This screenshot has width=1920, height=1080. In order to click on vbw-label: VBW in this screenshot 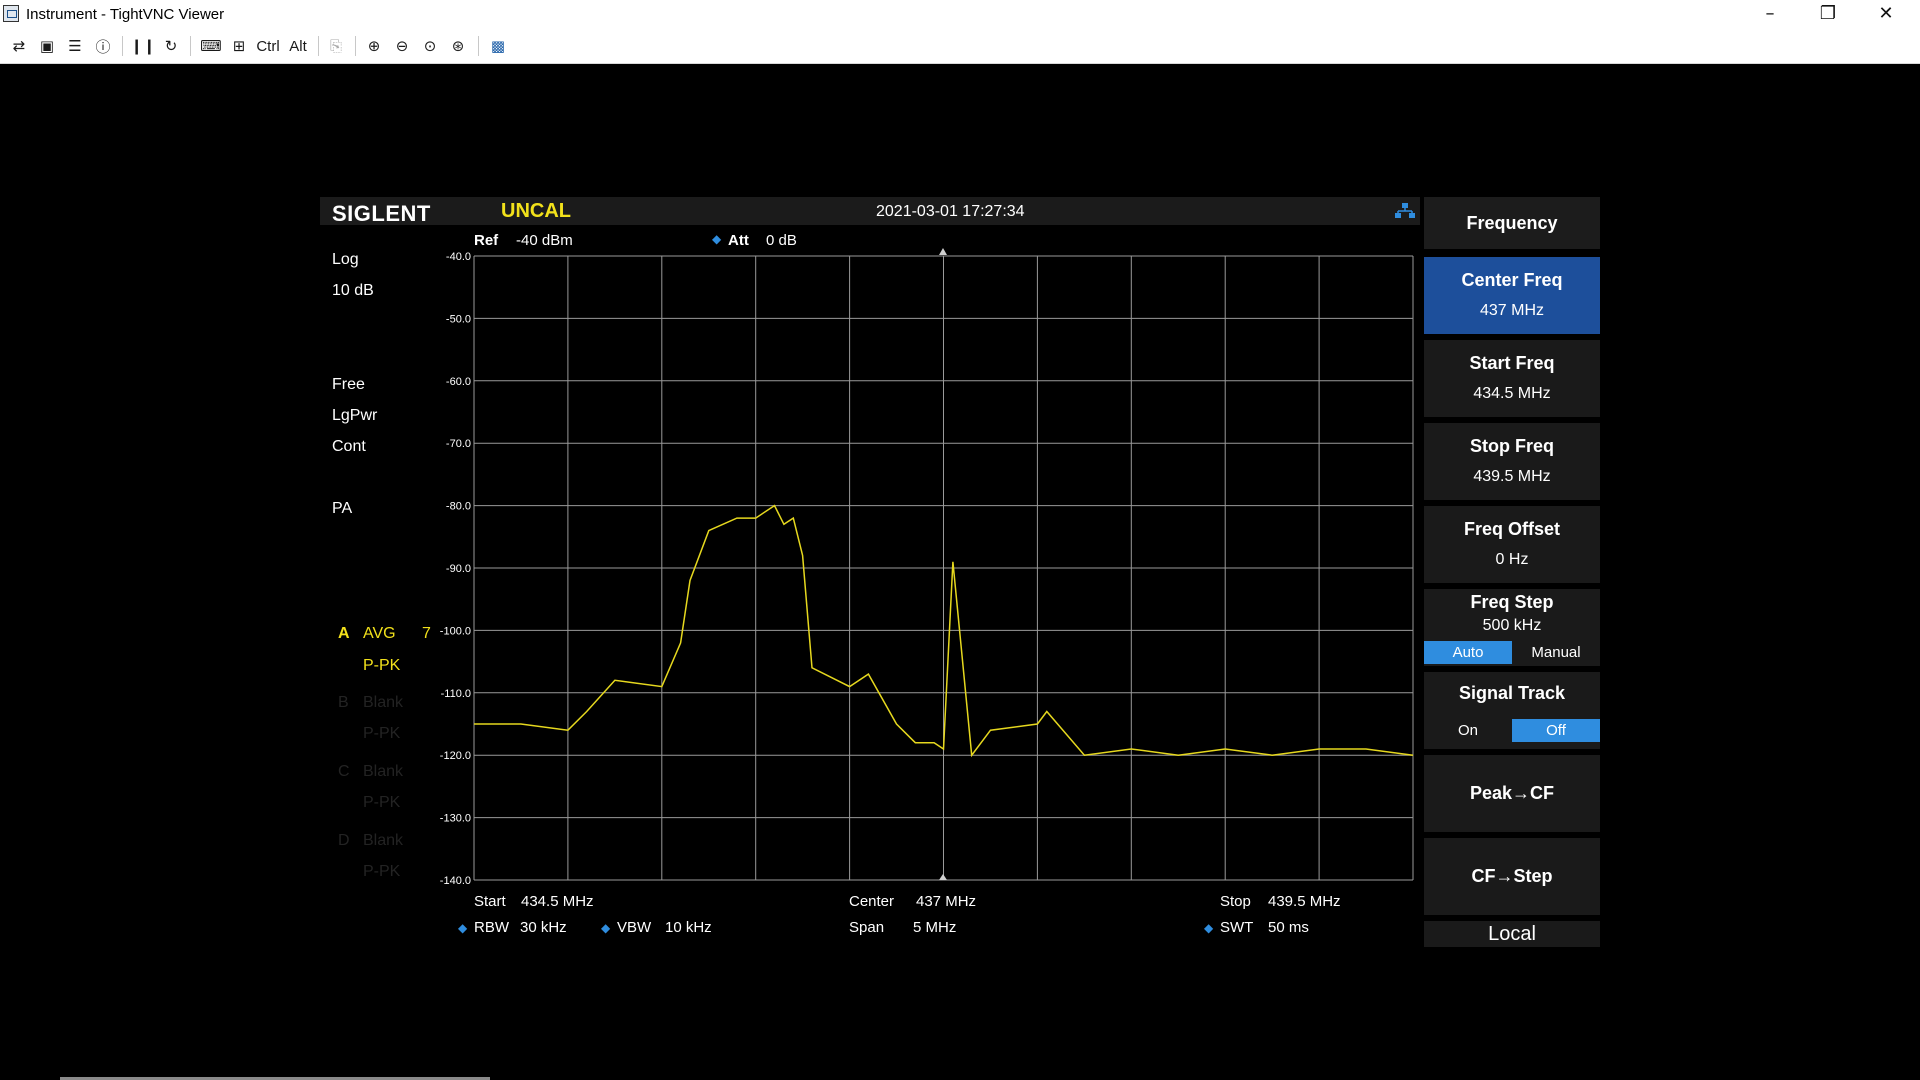, I will do `click(634, 927)`.